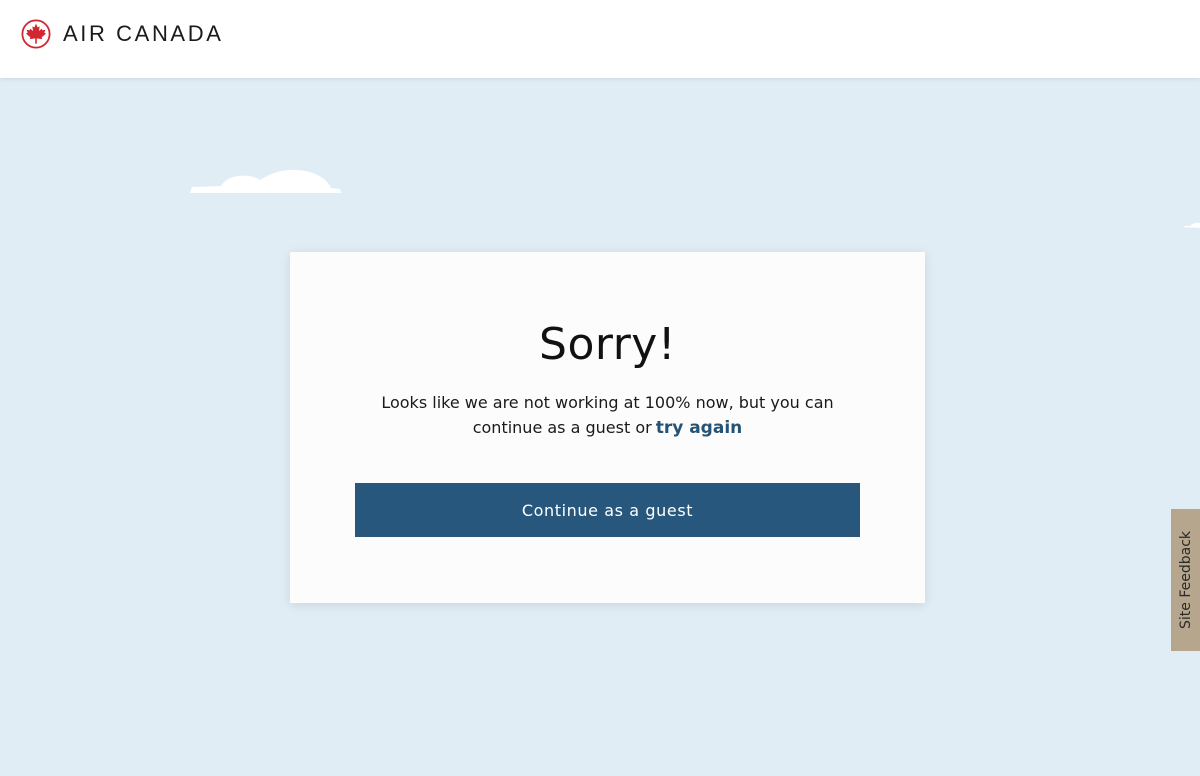  I want to click on site-feedback-label: Site Feedback, so click(1185, 580).